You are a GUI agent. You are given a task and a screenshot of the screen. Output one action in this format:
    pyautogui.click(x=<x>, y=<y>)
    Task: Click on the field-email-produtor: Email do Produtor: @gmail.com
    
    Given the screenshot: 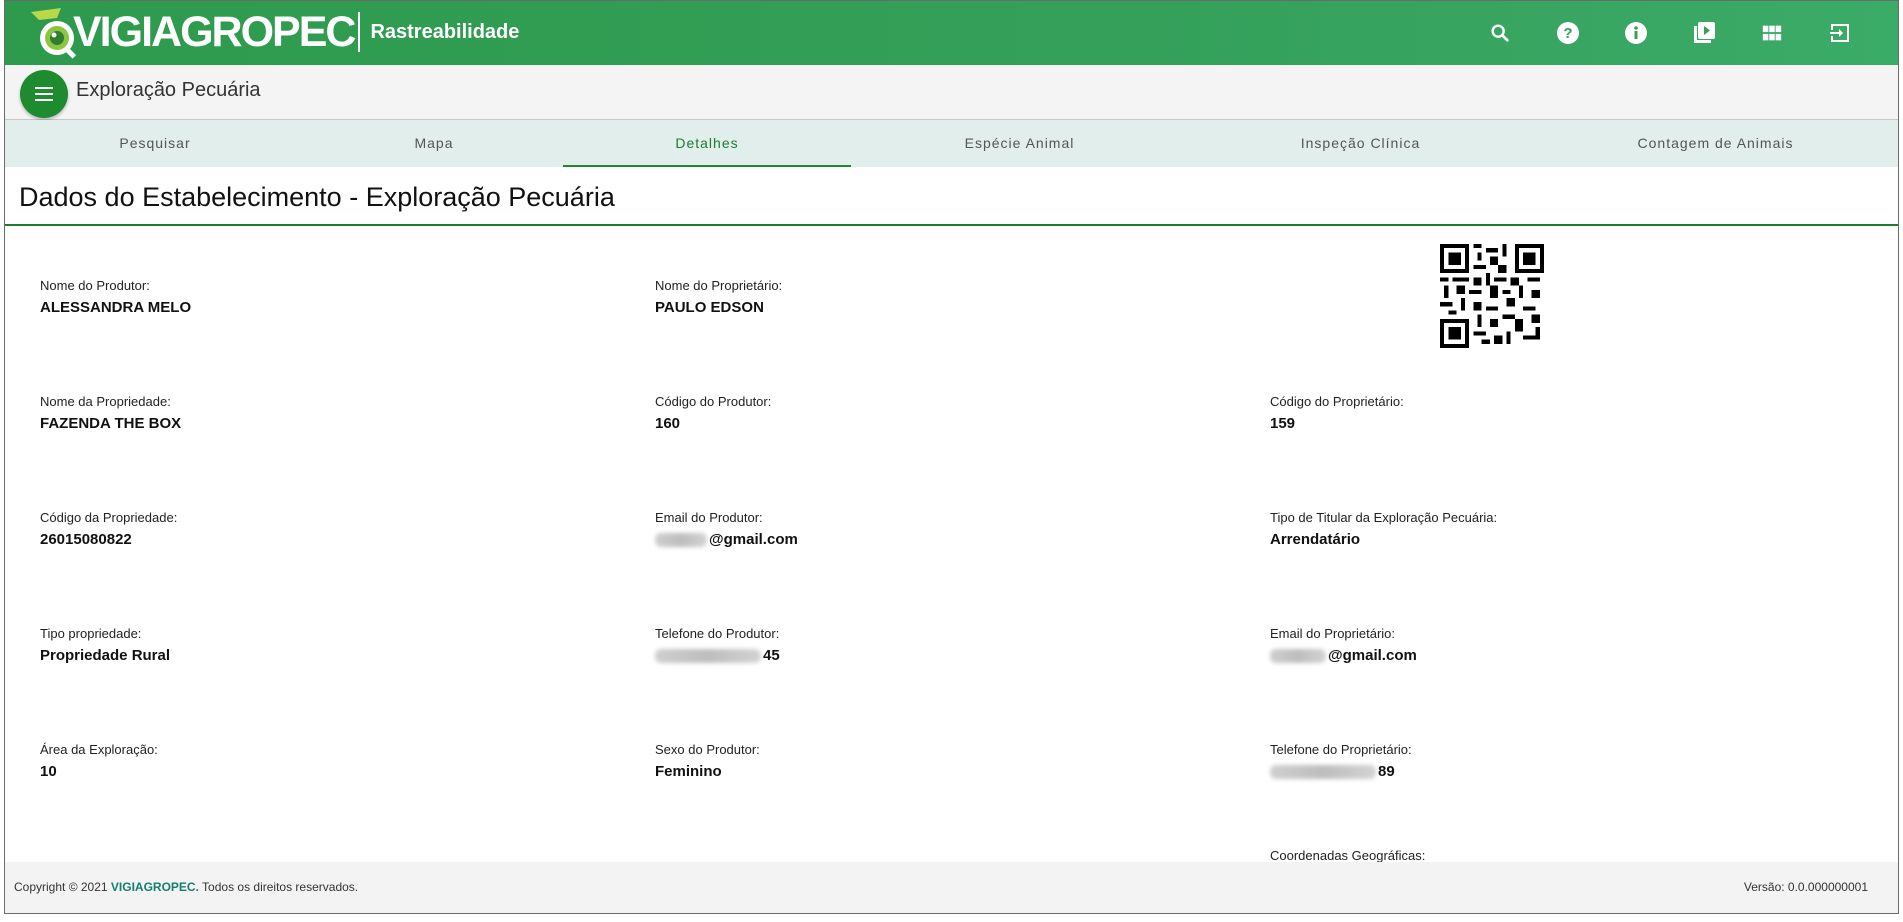 What is the action you would take?
    pyautogui.click(x=726, y=529)
    